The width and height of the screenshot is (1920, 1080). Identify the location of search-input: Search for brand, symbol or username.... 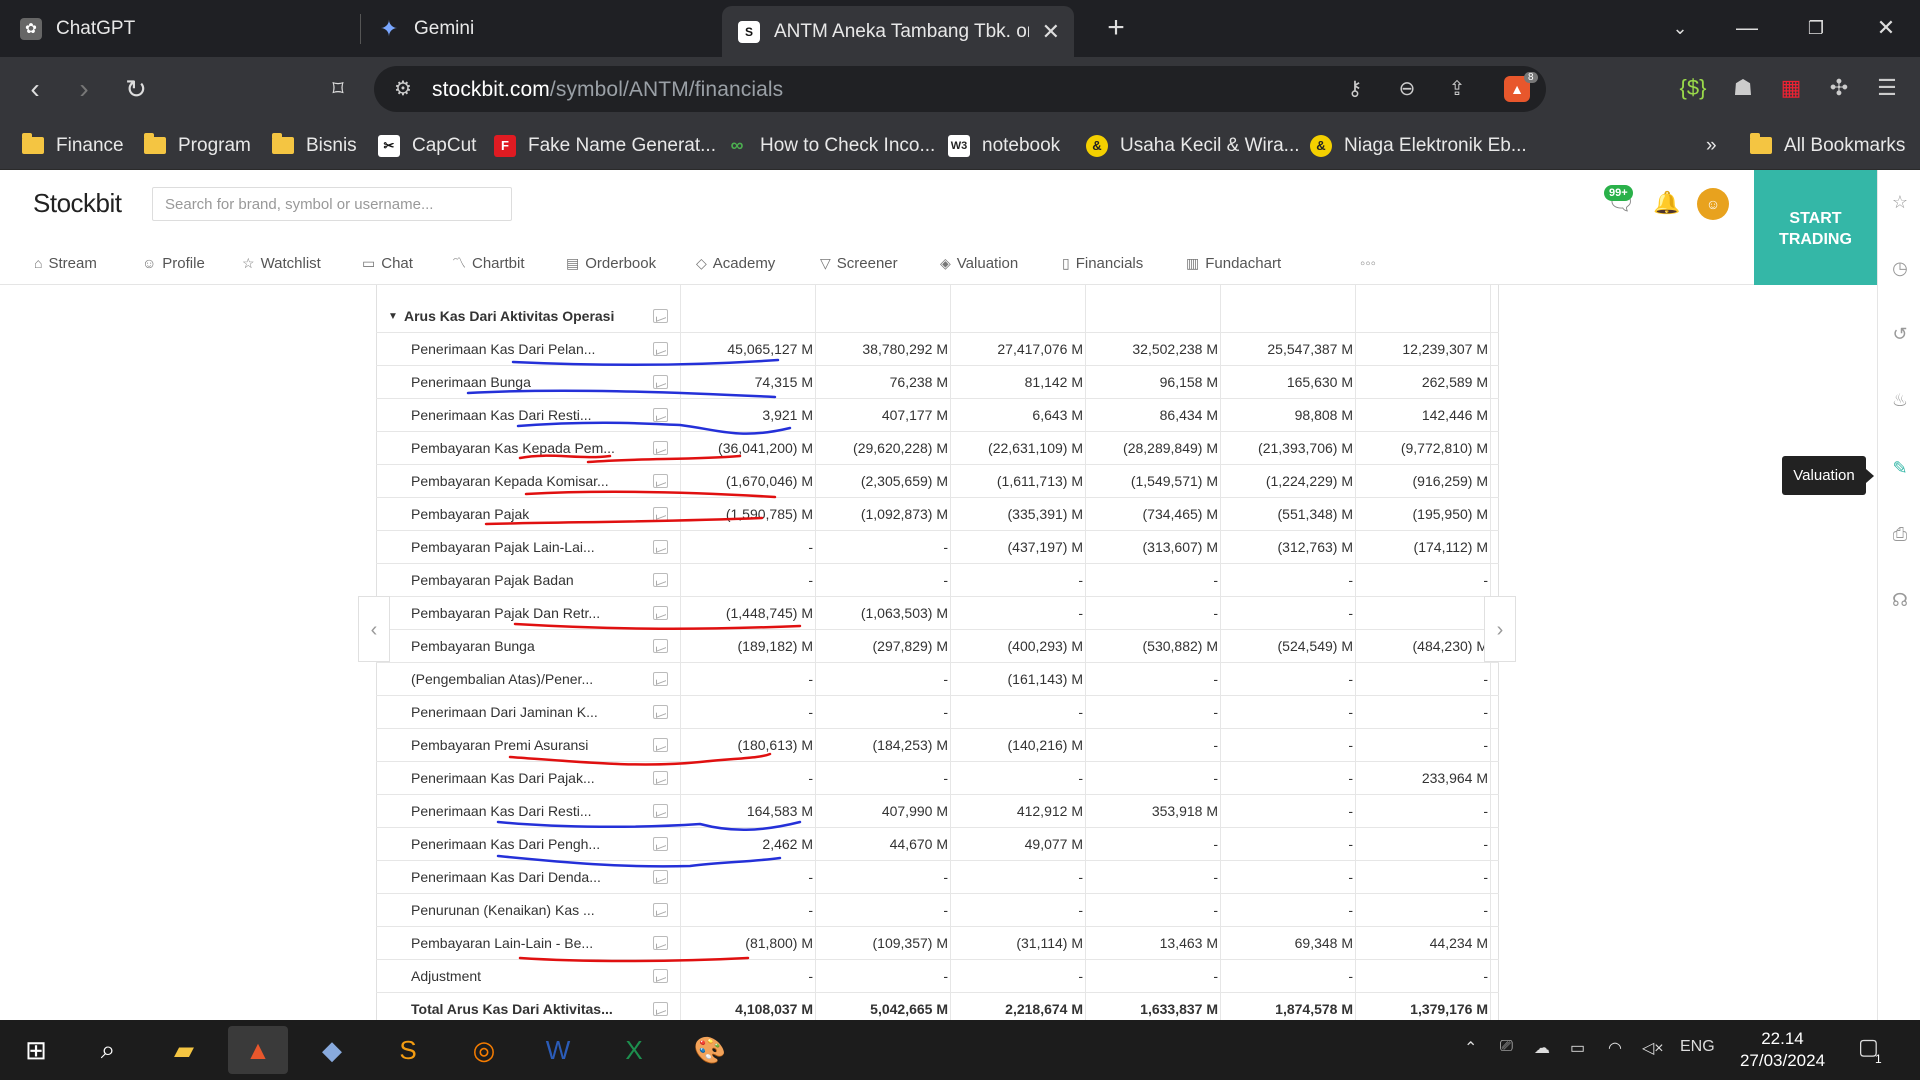
(332, 204).